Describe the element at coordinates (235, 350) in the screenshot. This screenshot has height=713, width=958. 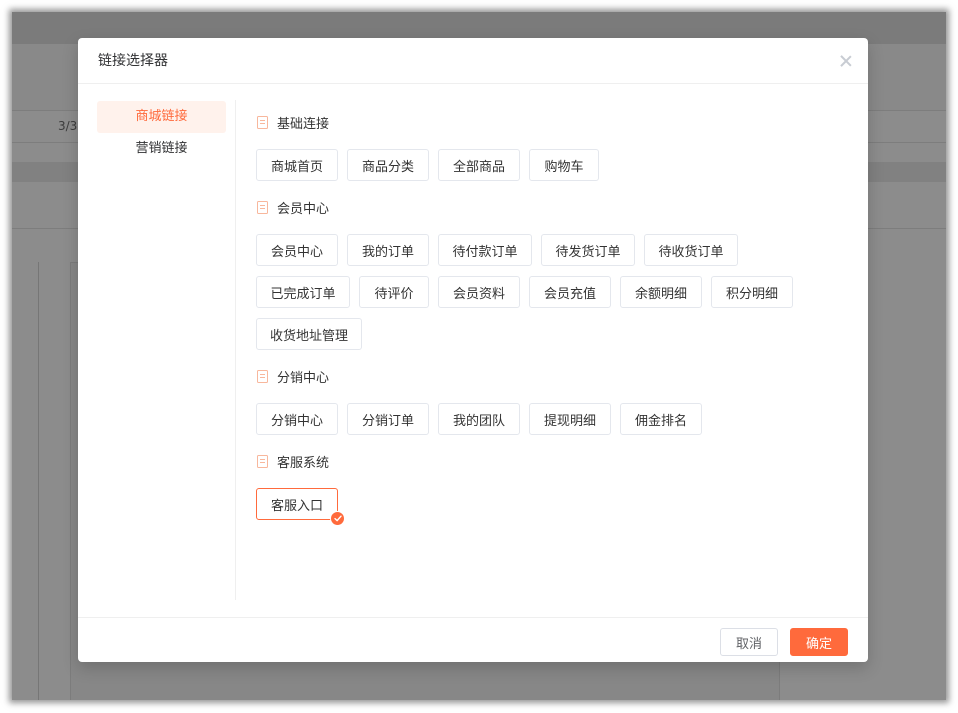
I see `sidebar-divider` at that location.